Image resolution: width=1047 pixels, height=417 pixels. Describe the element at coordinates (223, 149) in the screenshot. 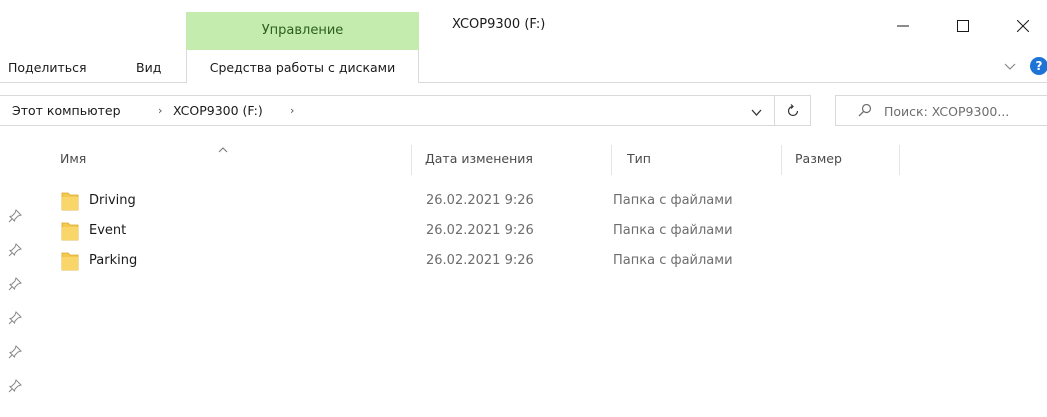

I see `sort-ascending-icon` at that location.